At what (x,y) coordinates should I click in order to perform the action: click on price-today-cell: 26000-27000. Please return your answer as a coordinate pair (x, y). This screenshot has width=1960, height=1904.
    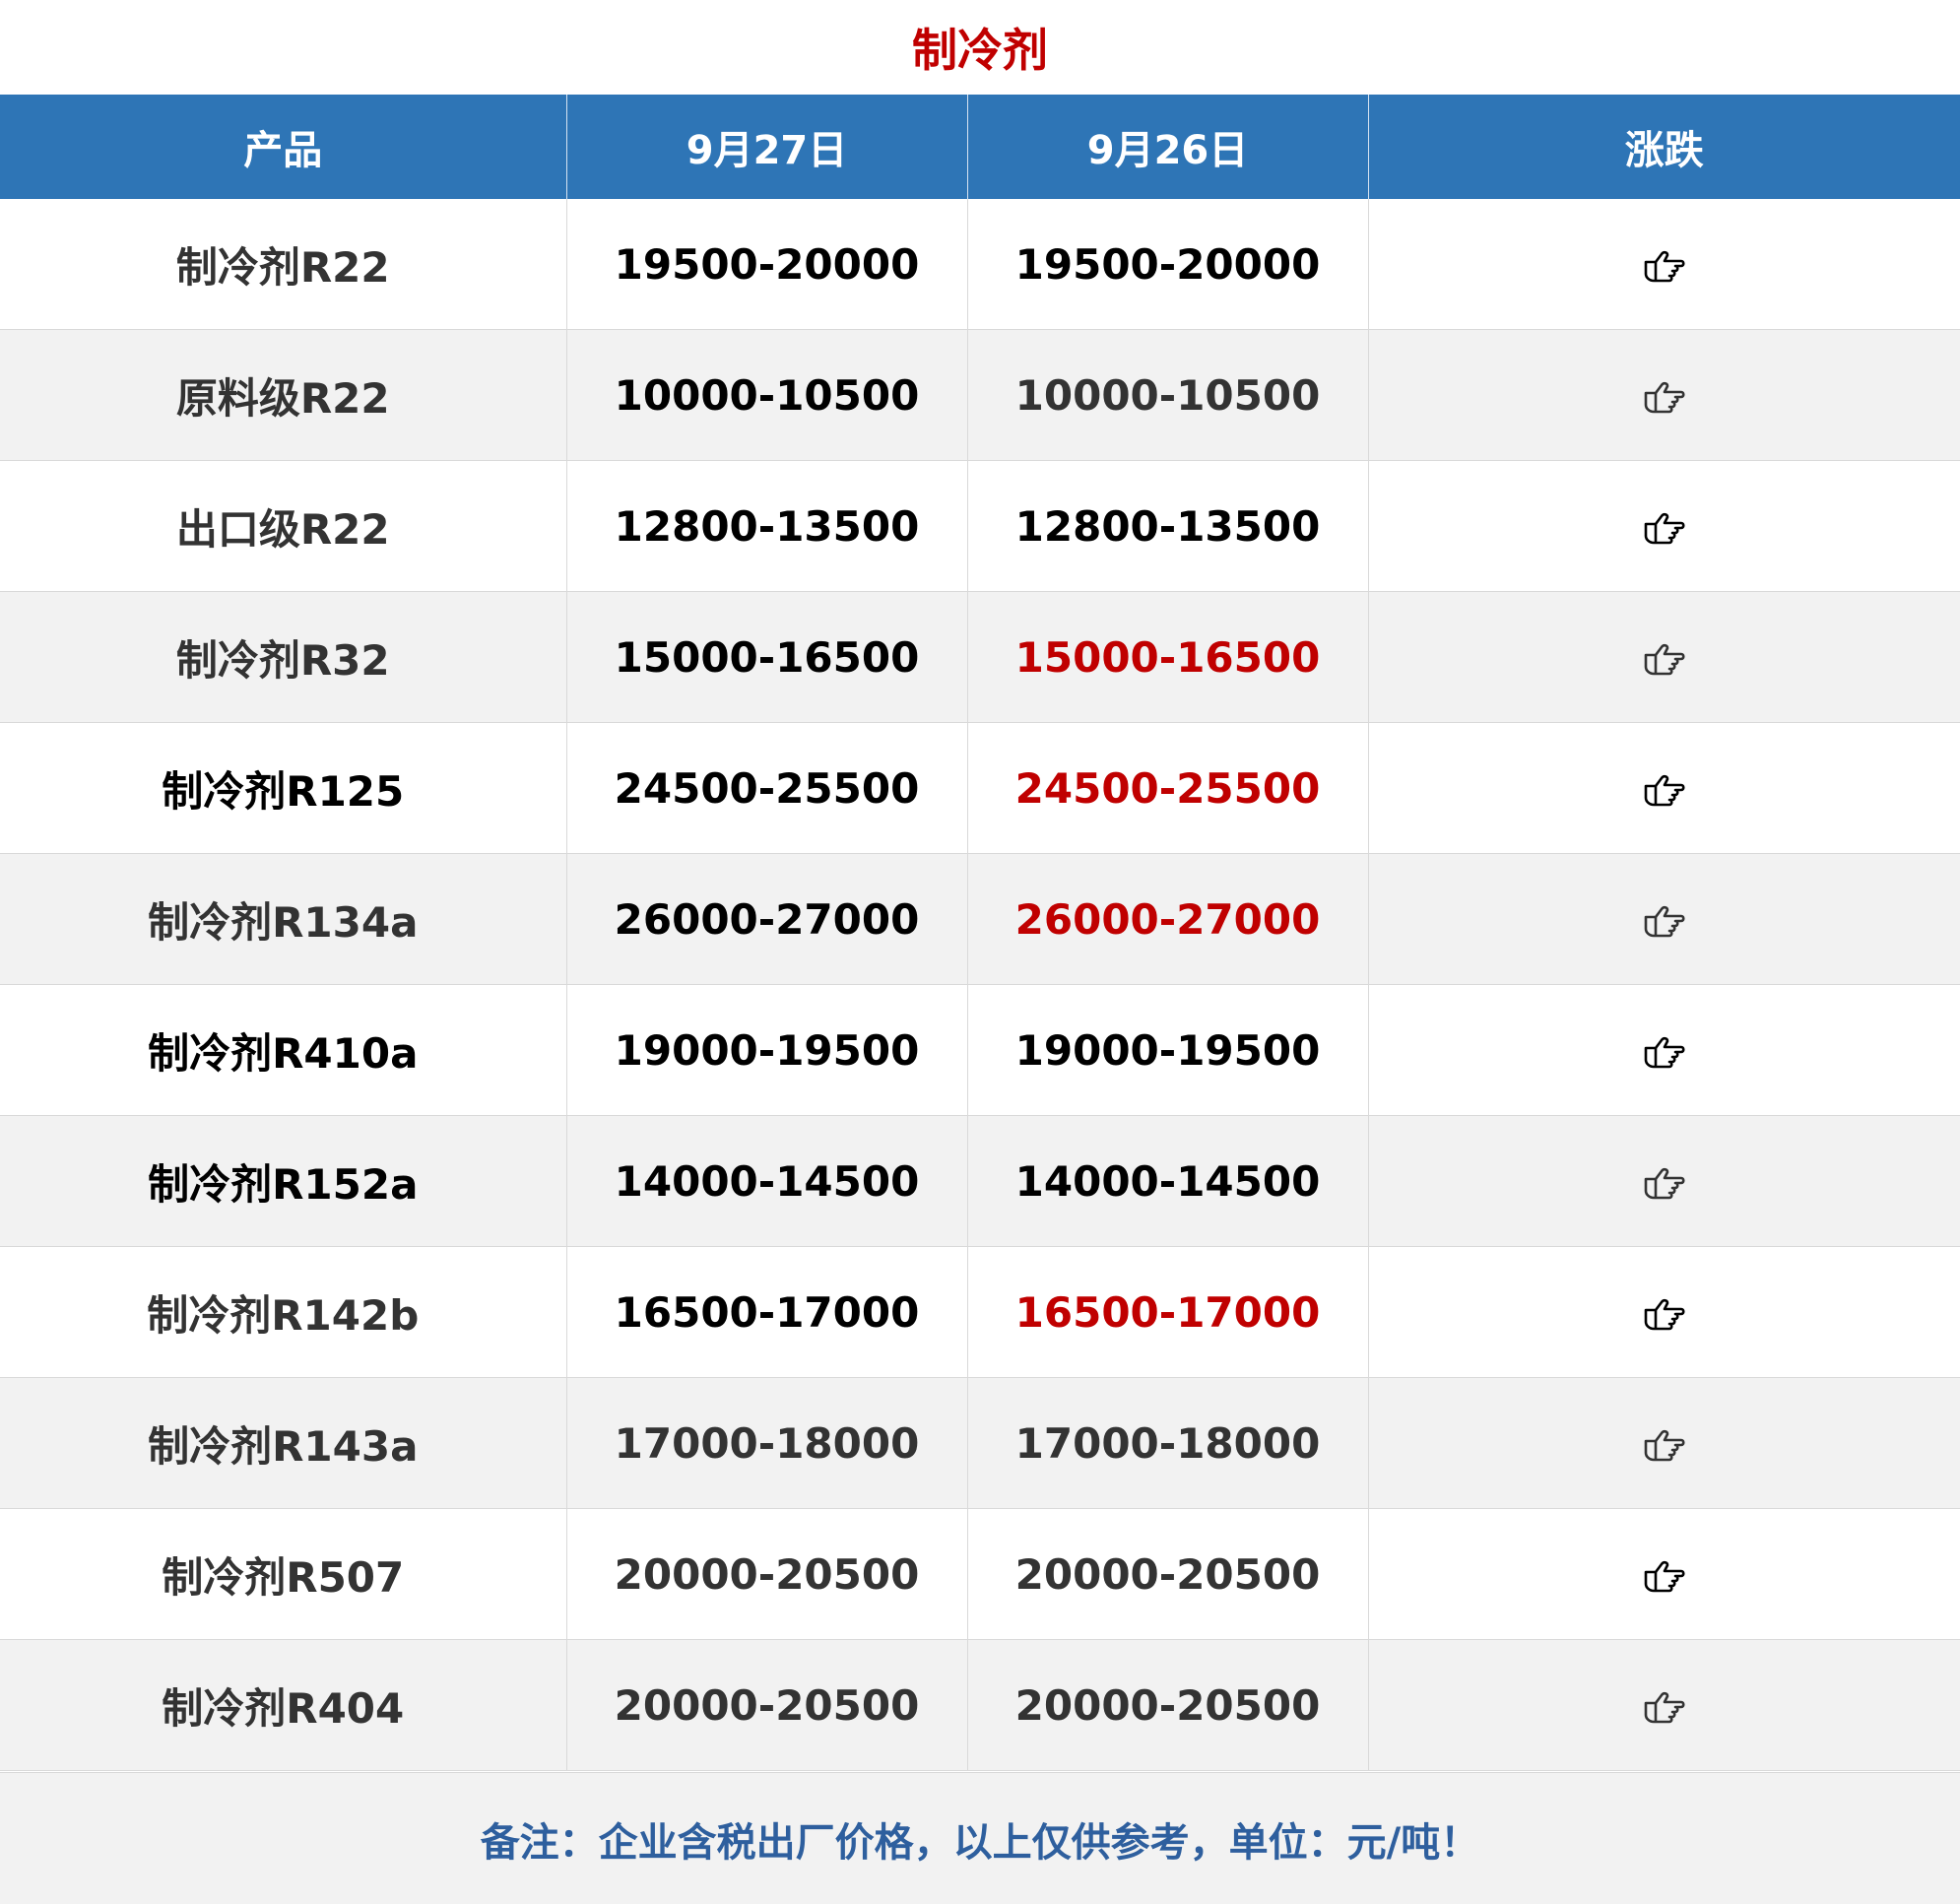
    Looking at the image, I should click on (767, 919).